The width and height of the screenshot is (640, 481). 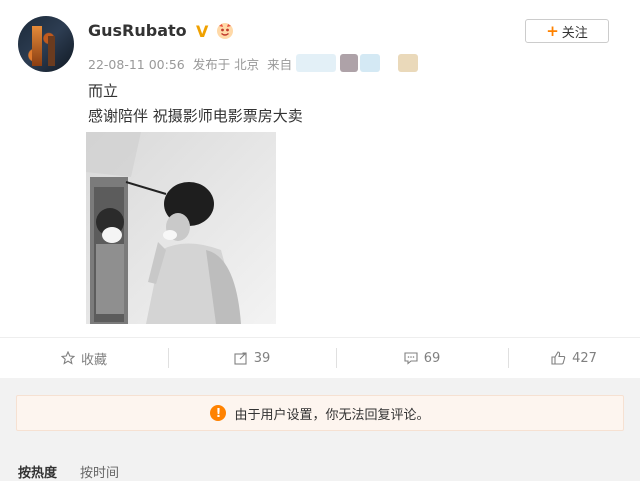 What do you see at coordinates (574, 33) in the screenshot?
I see `follow-label: 关注` at bounding box center [574, 33].